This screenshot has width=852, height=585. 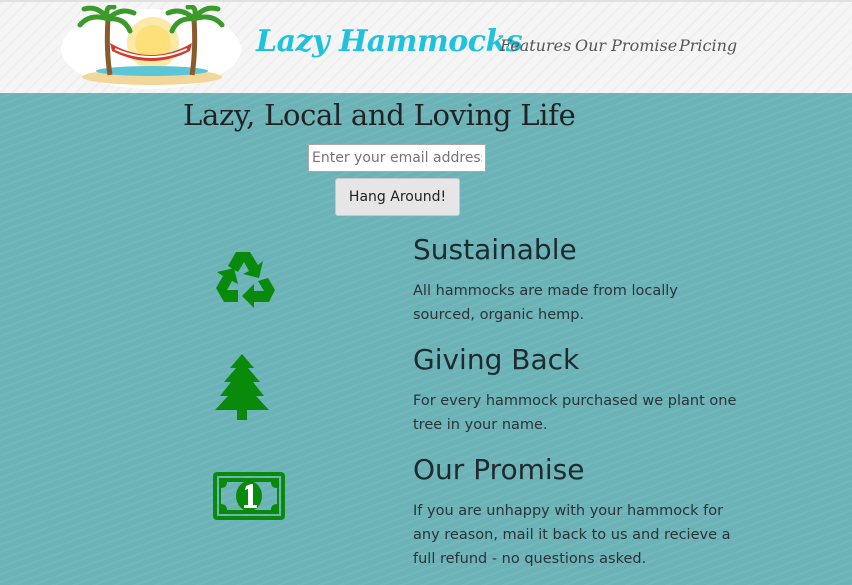 I want to click on recycle-icon, so click(x=245, y=280).